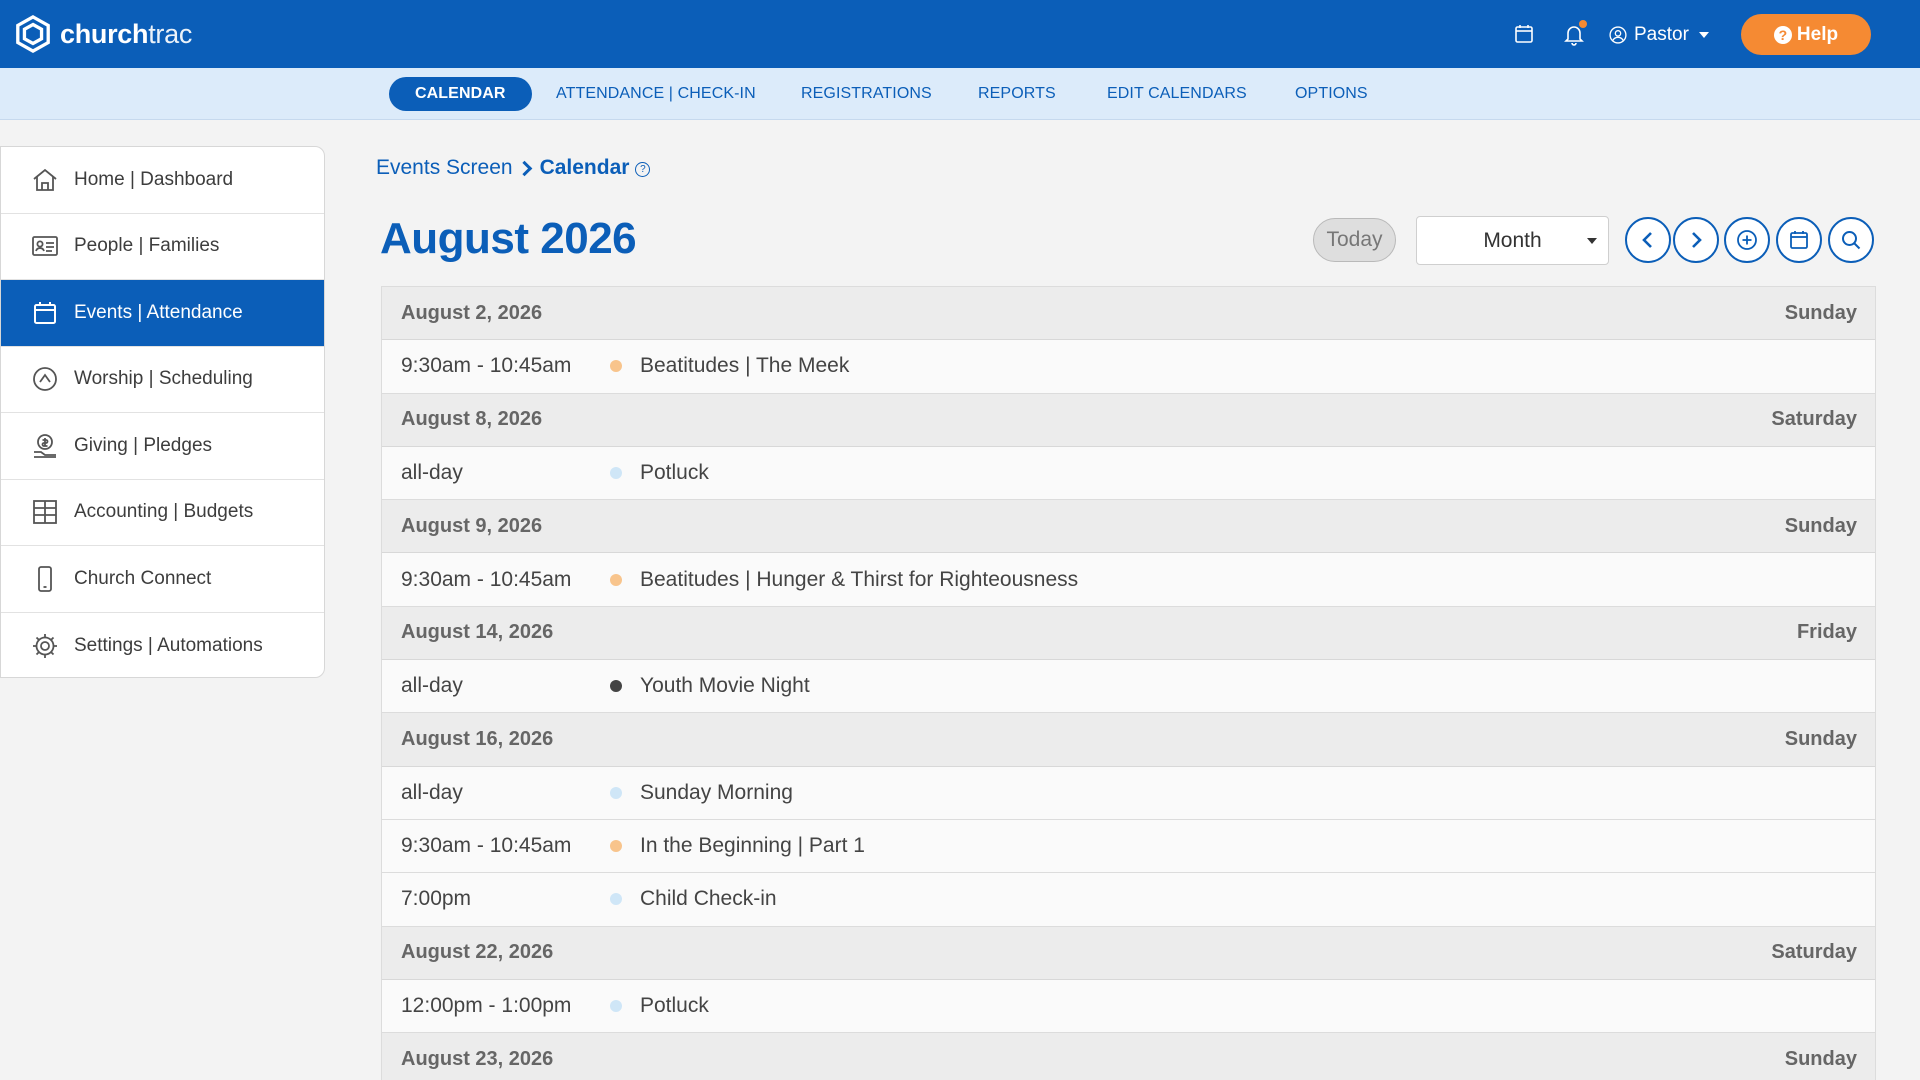  I want to click on search-button, so click(1851, 240).